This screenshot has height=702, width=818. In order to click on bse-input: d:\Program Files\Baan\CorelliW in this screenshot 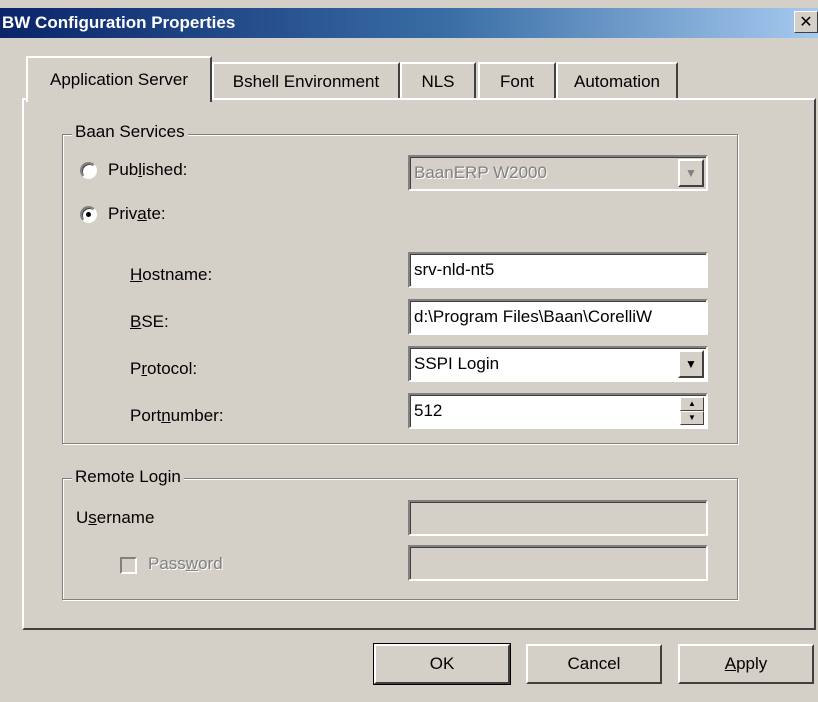, I will do `click(558, 317)`.